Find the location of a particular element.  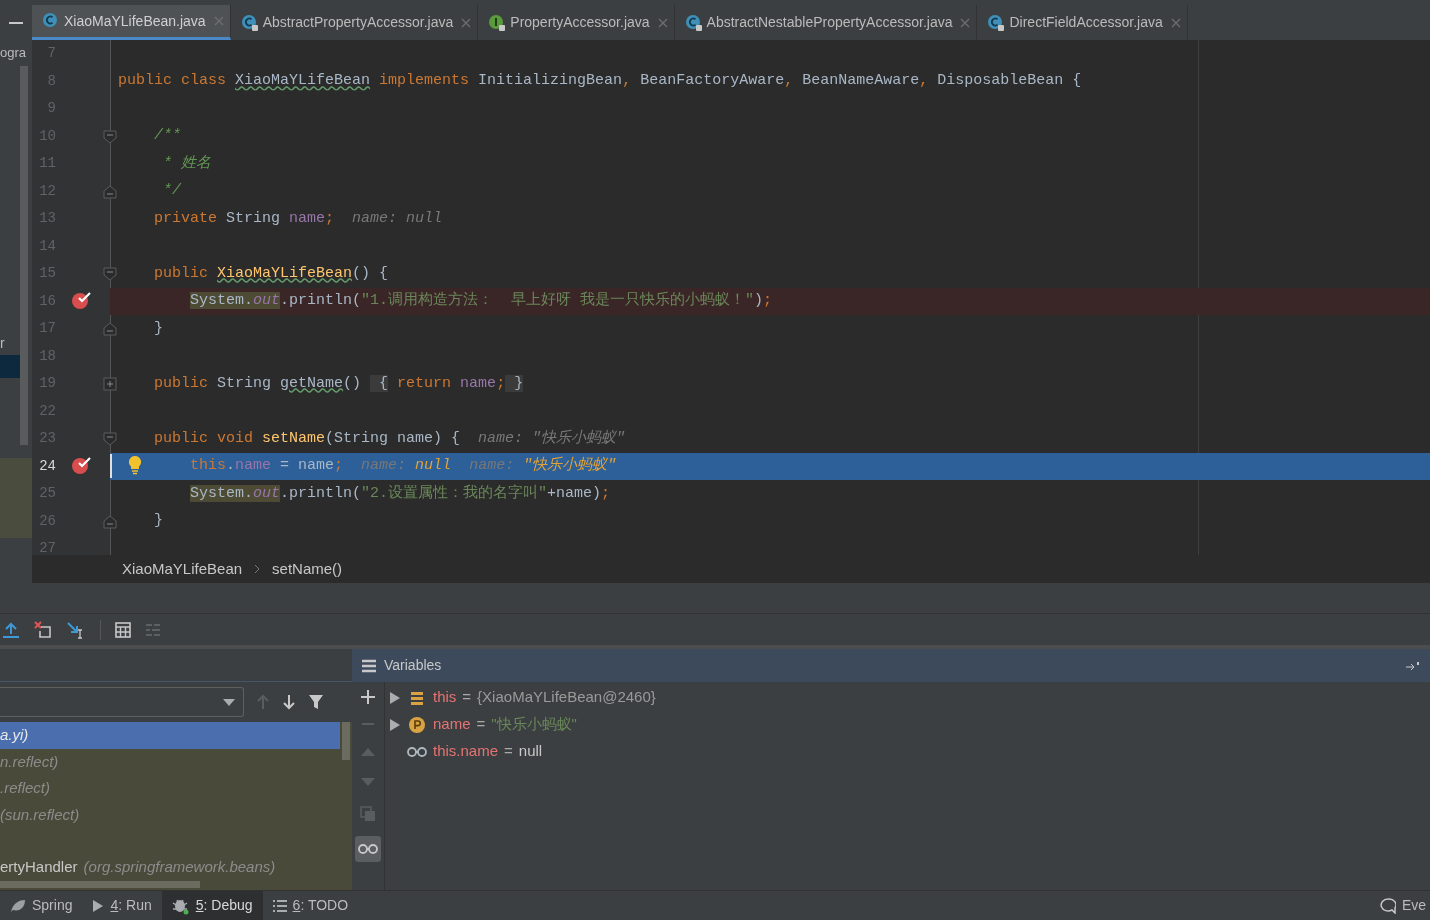

speech-bubble-icon is located at coordinates (1387, 905).